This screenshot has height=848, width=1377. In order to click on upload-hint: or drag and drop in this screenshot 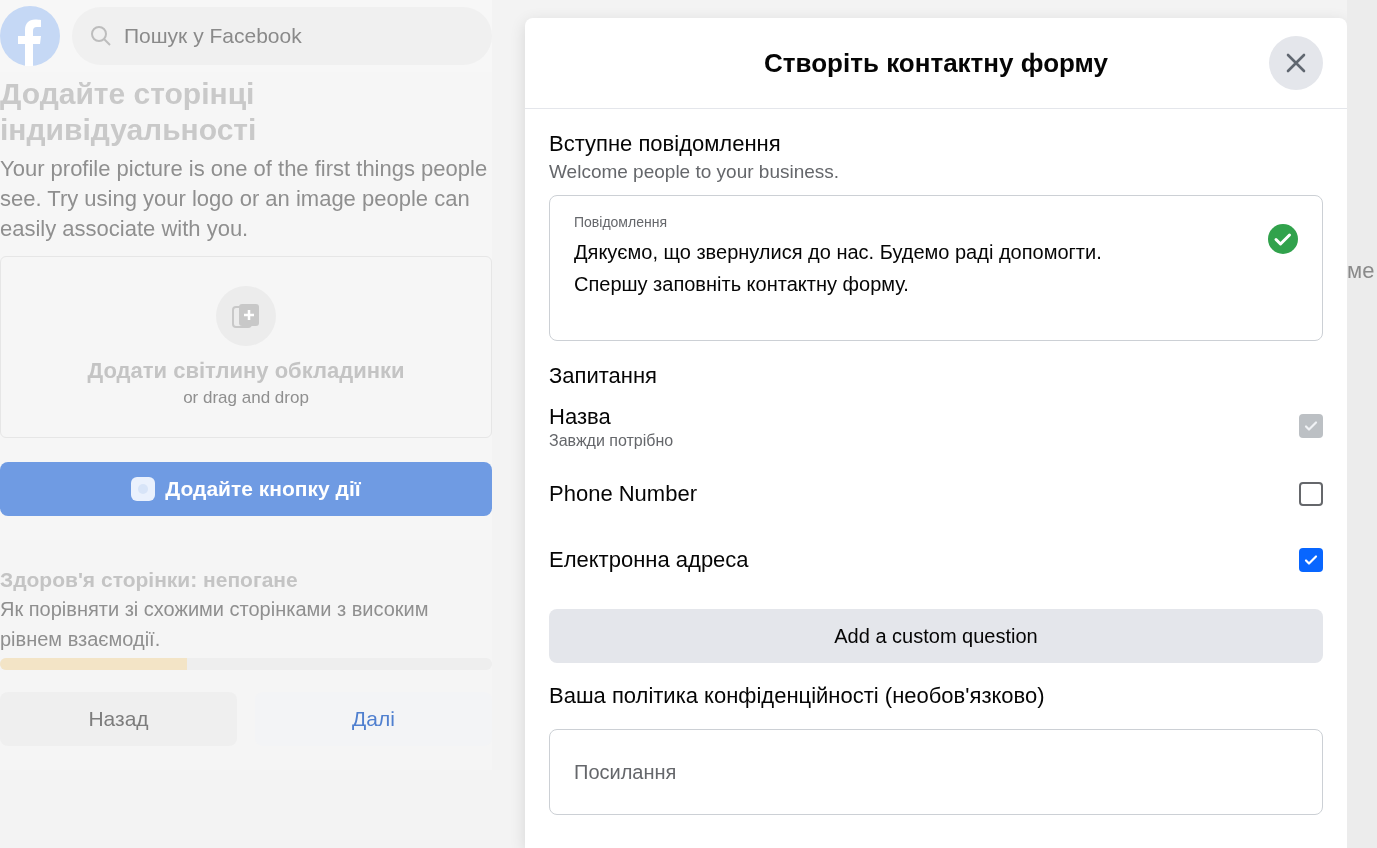, I will do `click(246, 398)`.